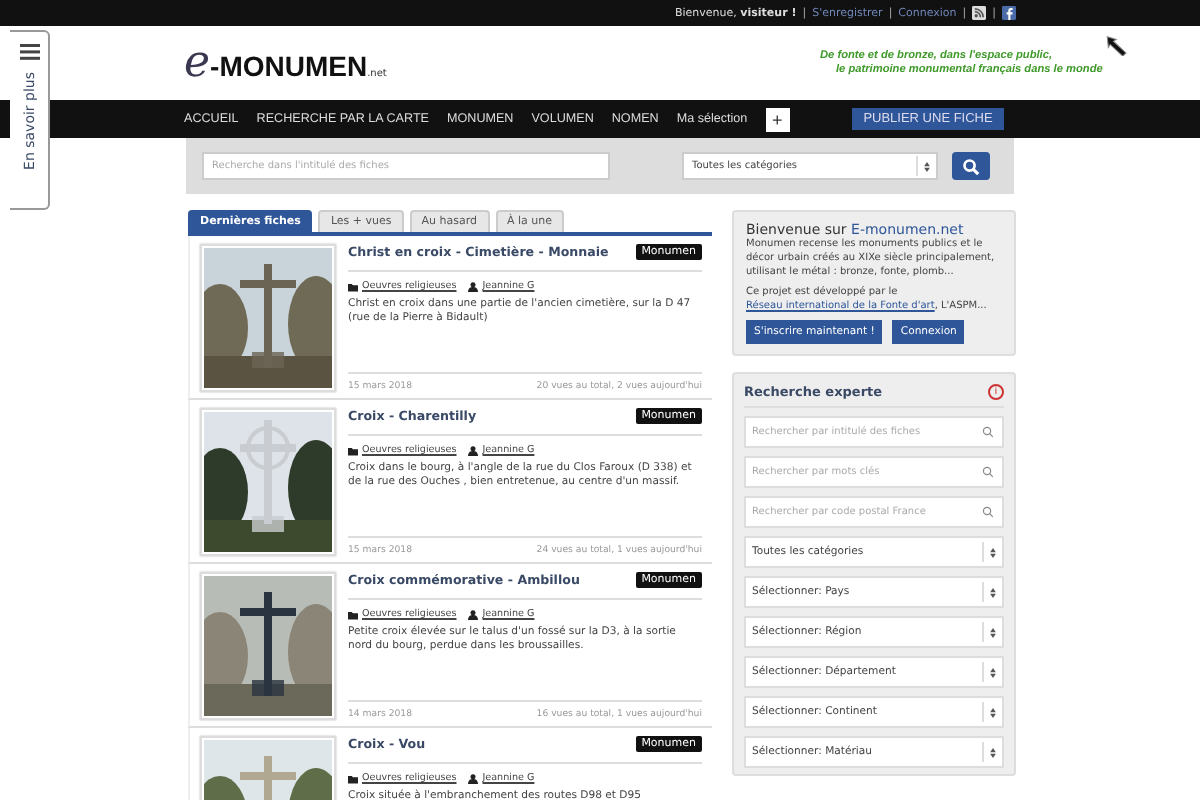  What do you see at coordinates (979, 13) in the screenshot?
I see `rss-icon` at bounding box center [979, 13].